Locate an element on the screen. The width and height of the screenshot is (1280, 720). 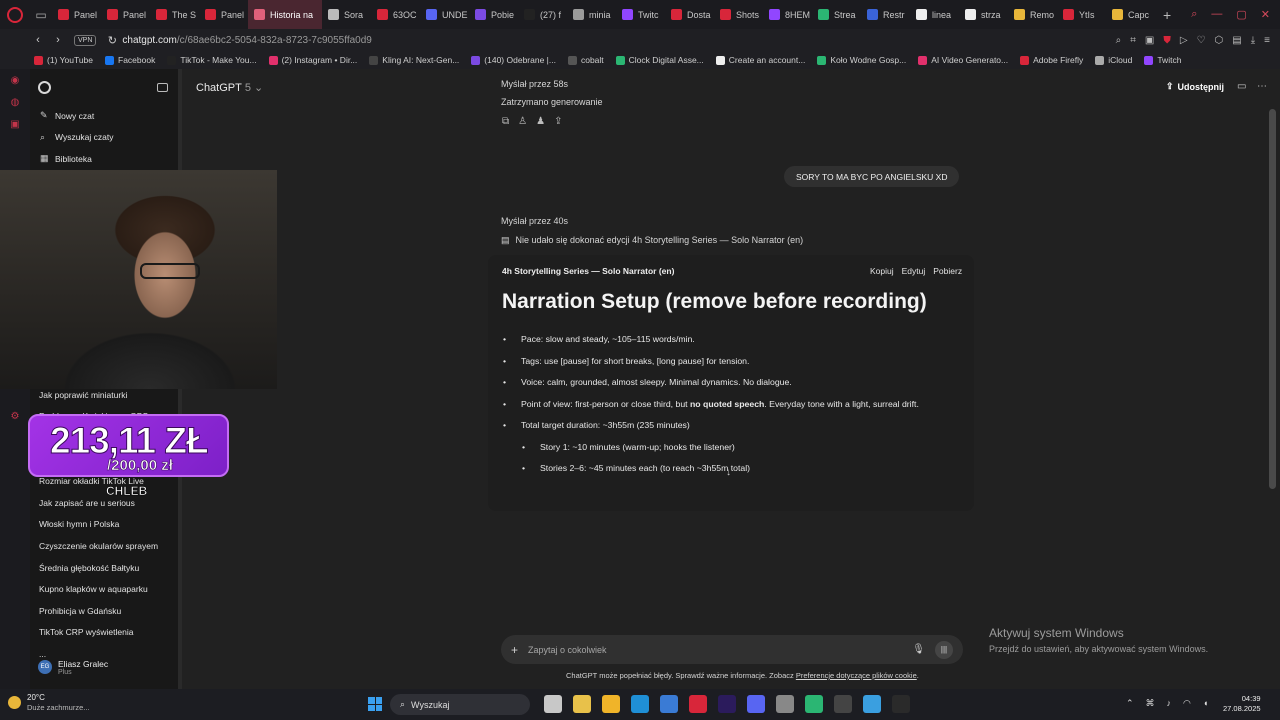
edit-button: Edytuj is located at coordinates (914, 271).